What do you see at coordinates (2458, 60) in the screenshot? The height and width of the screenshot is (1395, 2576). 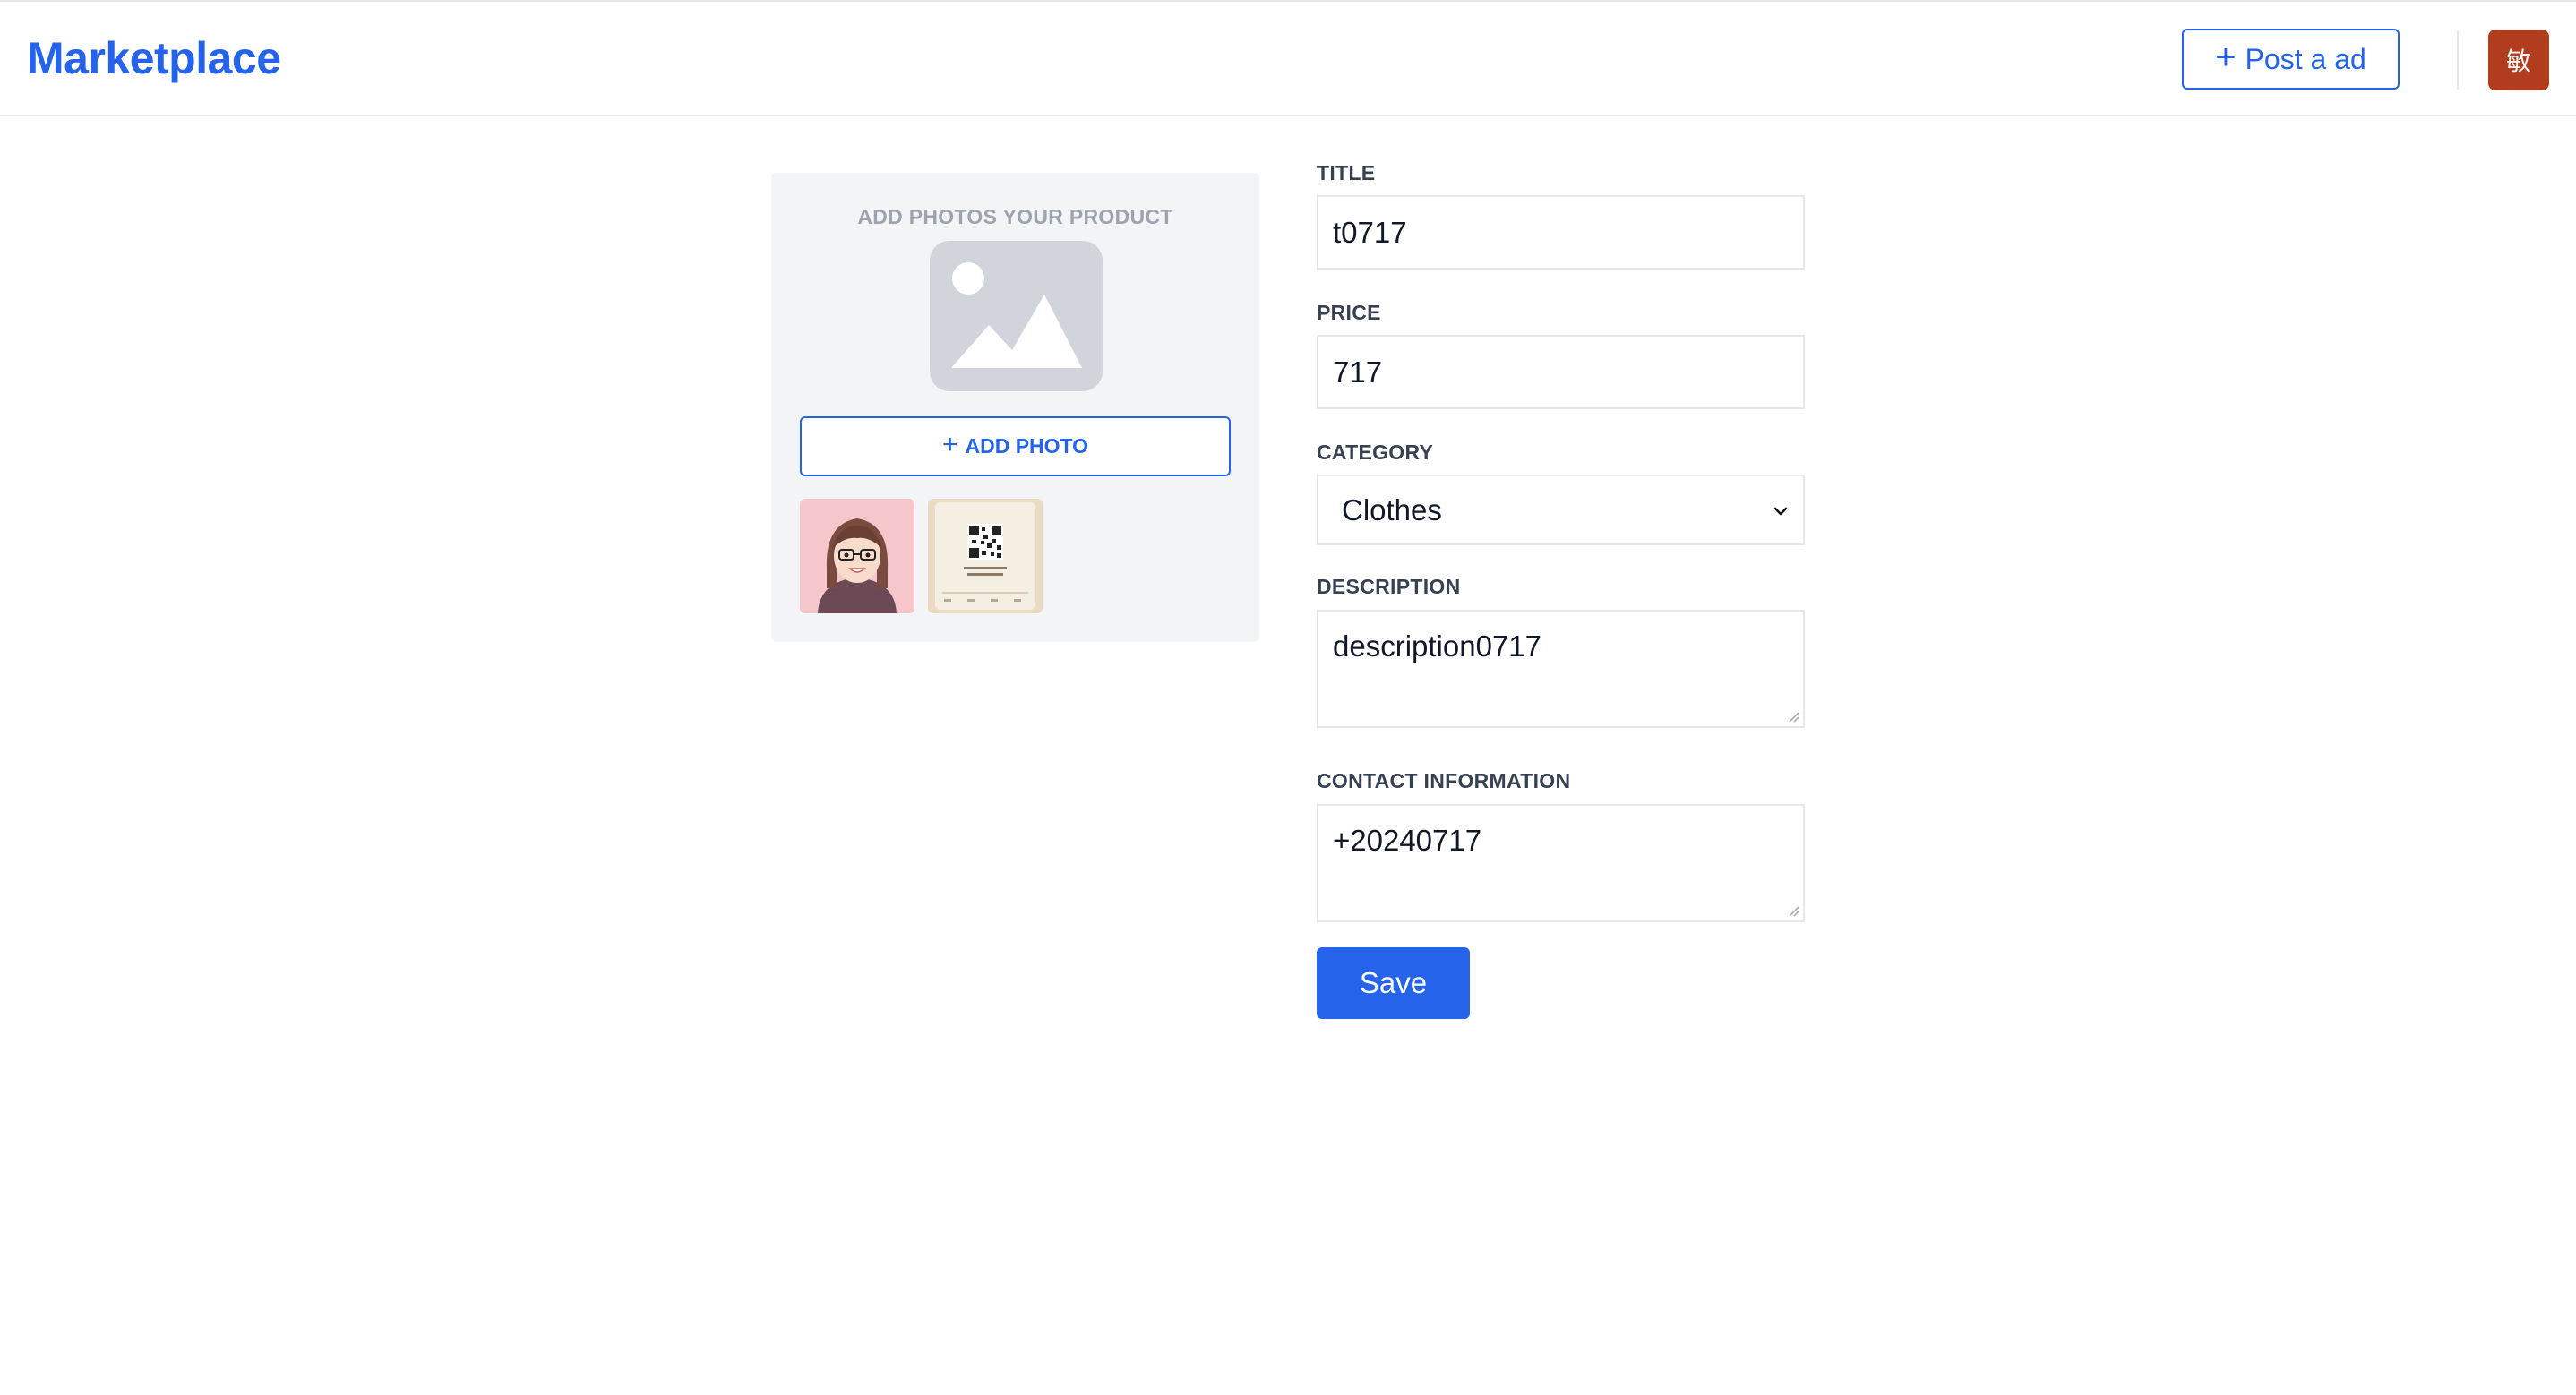 I see `header-divider` at bounding box center [2458, 60].